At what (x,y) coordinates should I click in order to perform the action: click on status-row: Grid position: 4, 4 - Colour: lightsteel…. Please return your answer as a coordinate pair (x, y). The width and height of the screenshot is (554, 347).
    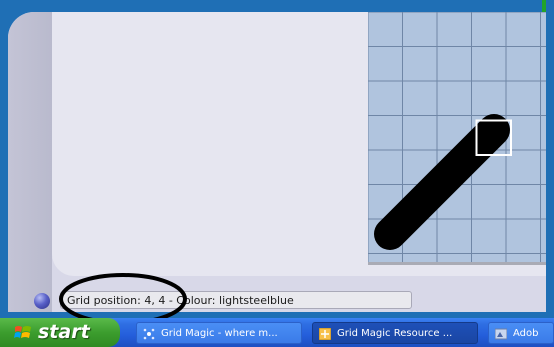
    Looking at the image, I should click on (277, 303).